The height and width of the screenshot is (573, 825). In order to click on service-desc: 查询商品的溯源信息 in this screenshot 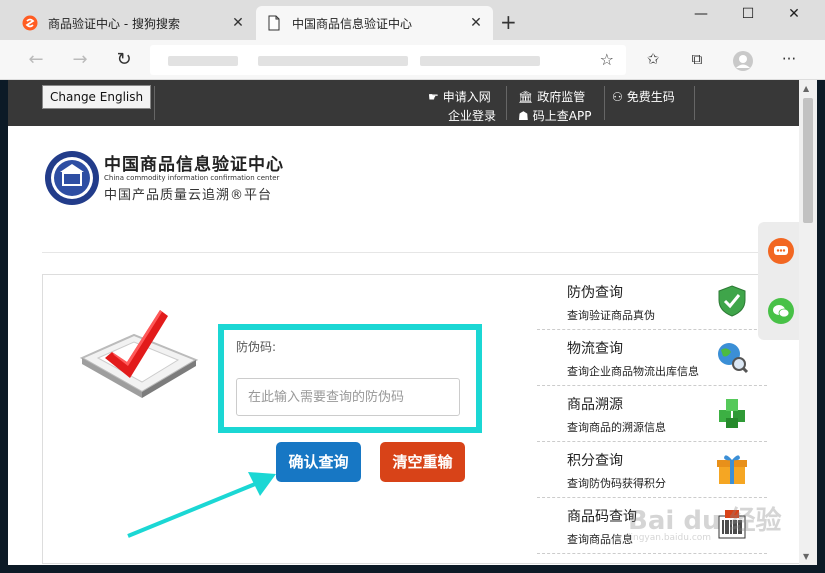, I will do `click(616, 427)`.